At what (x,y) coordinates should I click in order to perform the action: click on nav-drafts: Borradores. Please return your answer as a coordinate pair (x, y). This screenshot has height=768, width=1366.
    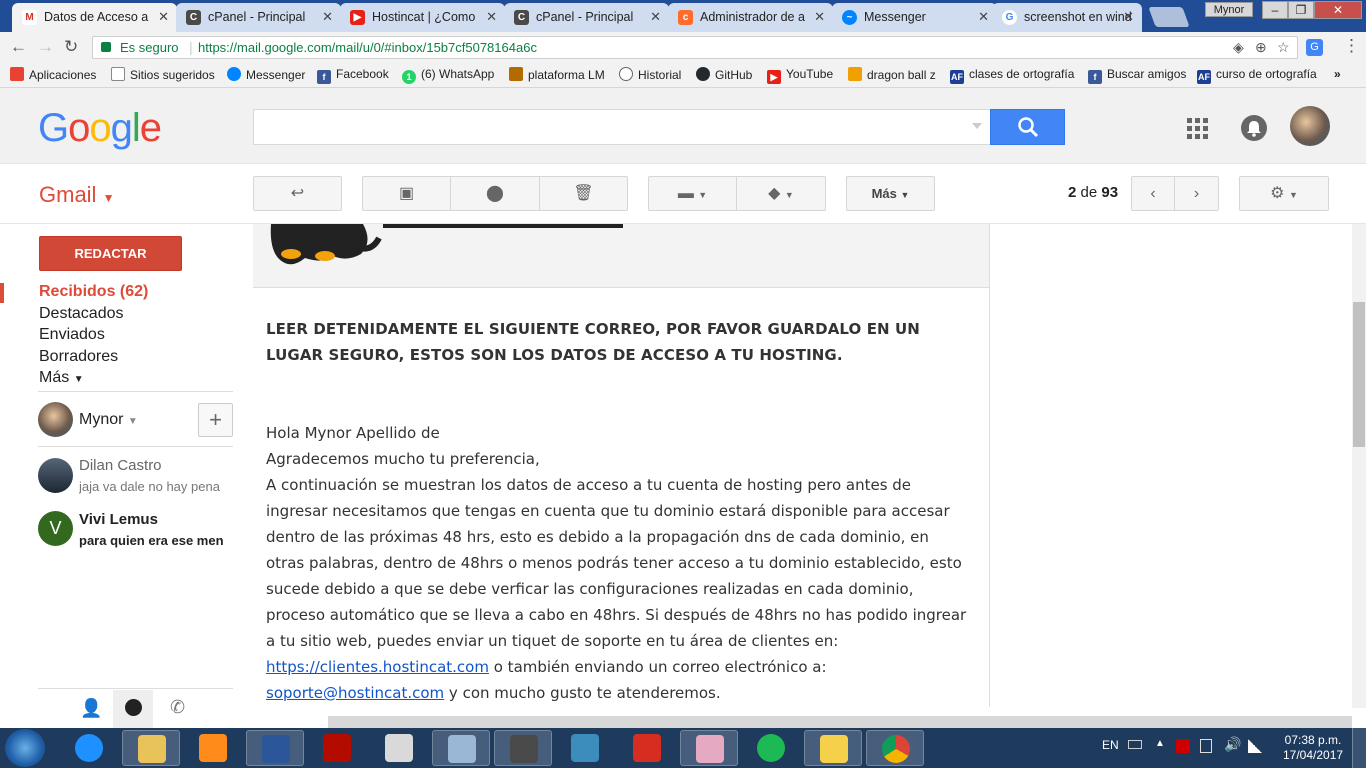
    Looking at the image, I should click on (78, 357).